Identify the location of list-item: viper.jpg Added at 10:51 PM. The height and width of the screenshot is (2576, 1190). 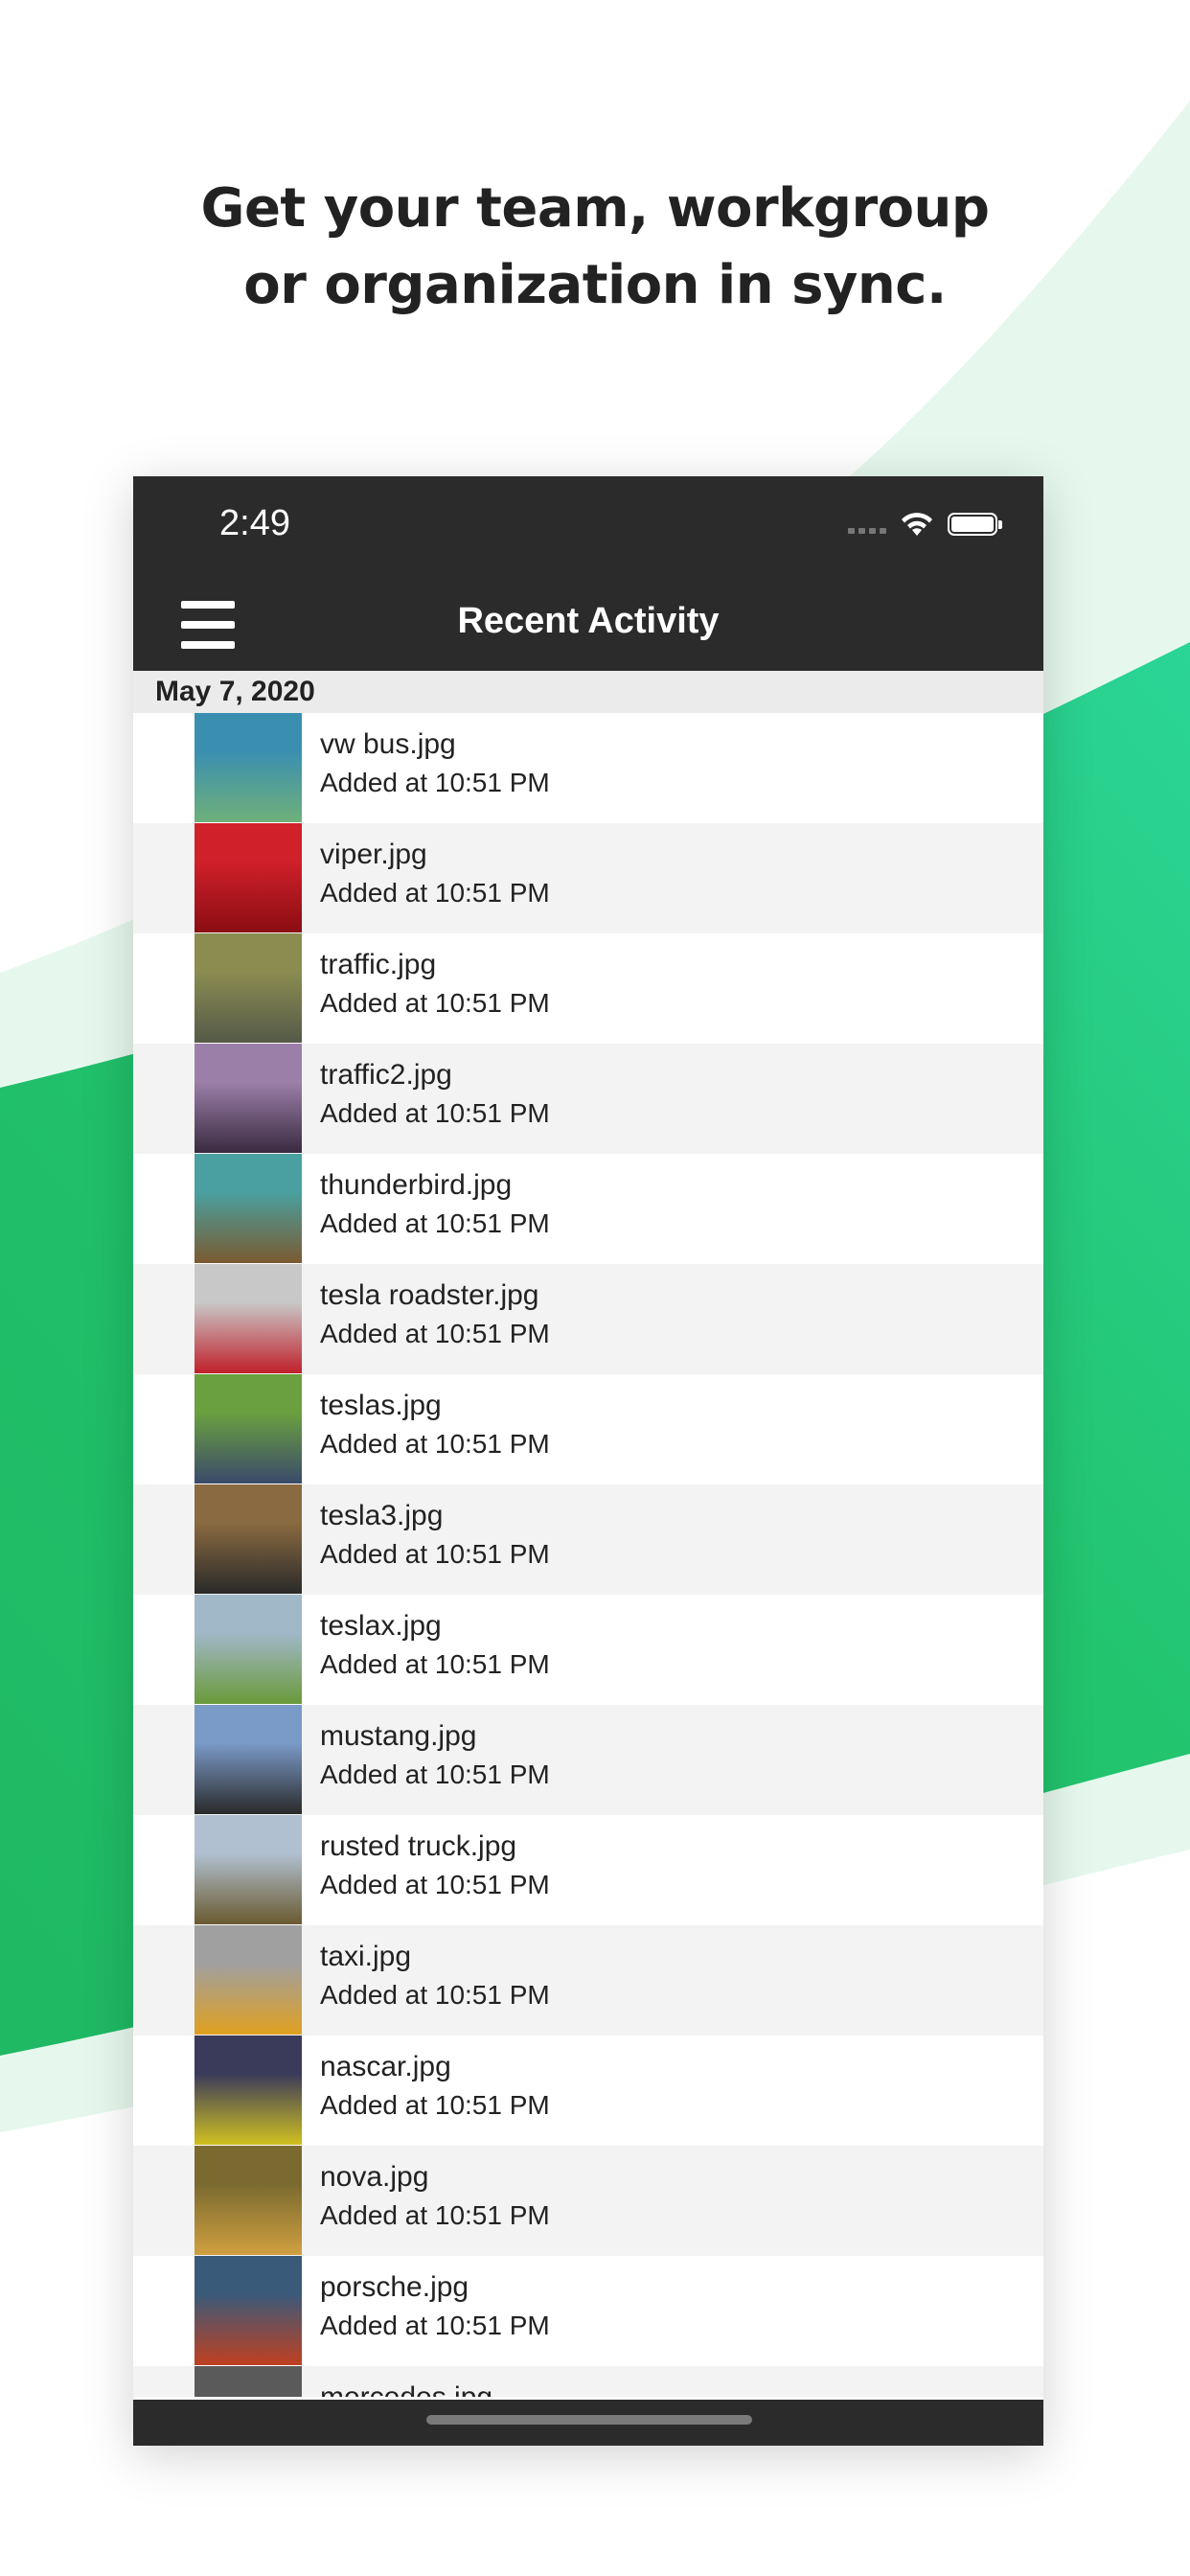
(588, 878).